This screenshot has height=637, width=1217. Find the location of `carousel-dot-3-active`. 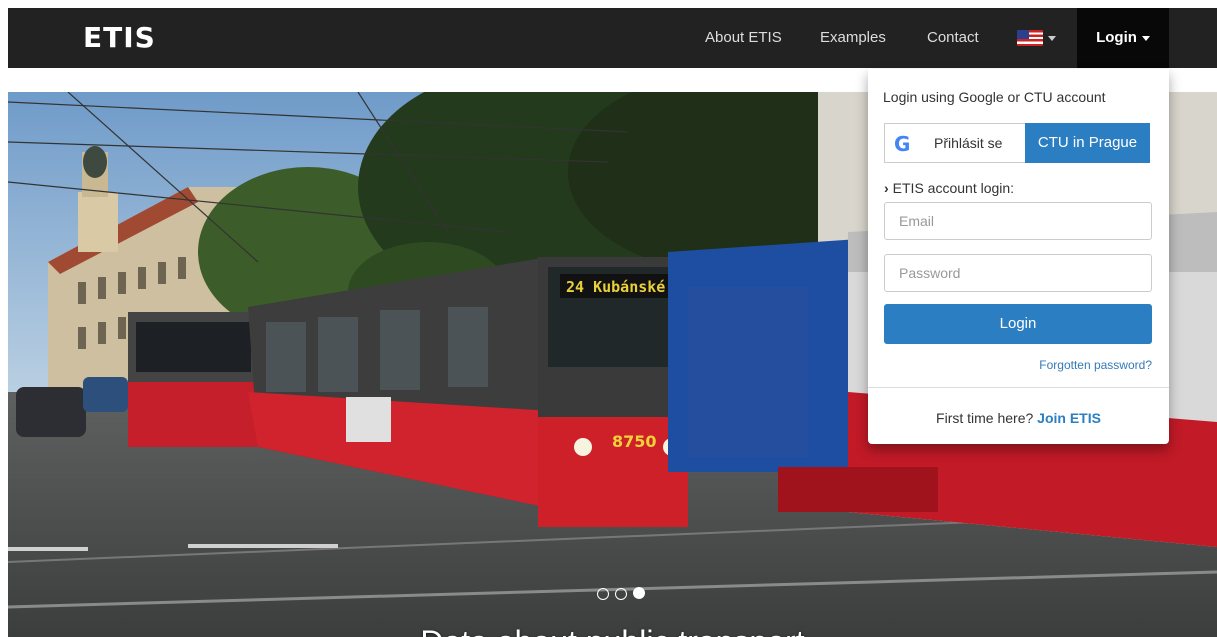

carousel-dot-3-active is located at coordinates (639, 593).